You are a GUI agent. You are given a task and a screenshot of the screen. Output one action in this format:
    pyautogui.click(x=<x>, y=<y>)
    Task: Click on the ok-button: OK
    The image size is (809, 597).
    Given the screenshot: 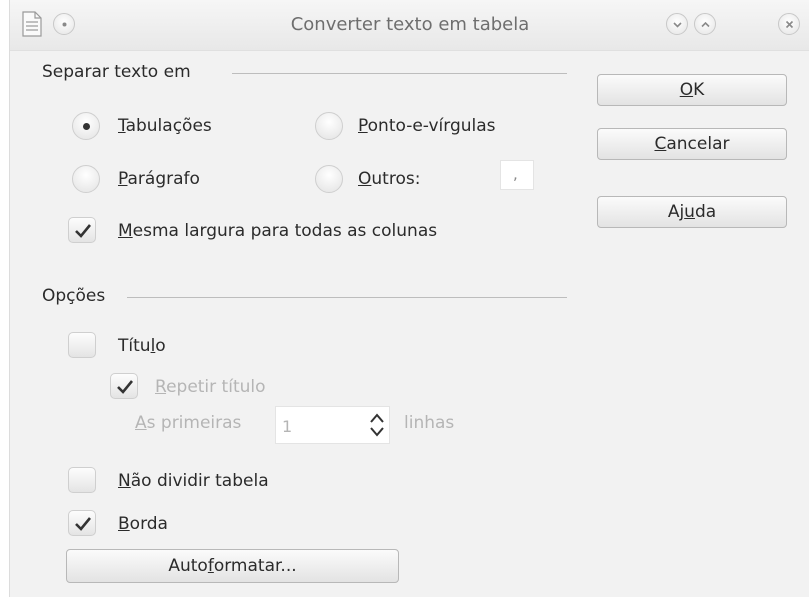 What is the action you would take?
    pyautogui.click(x=692, y=90)
    